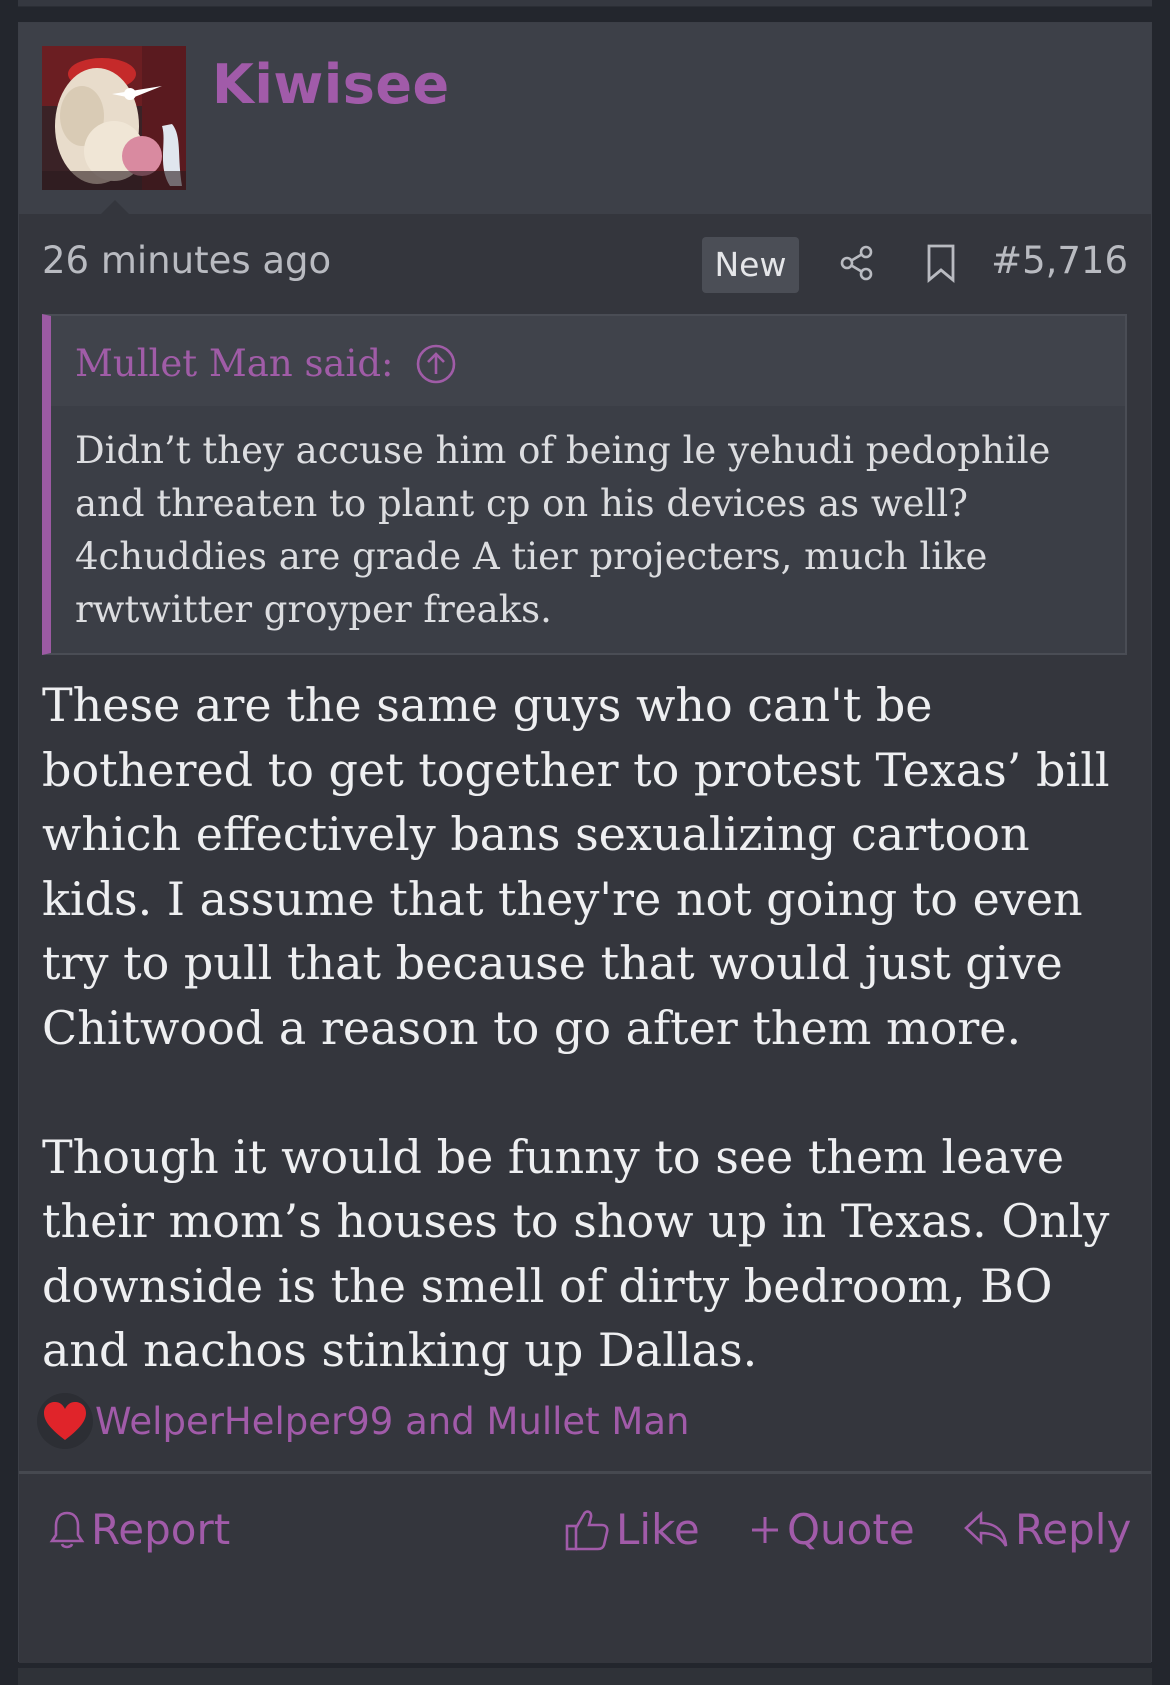  Describe the element at coordinates (392, 1421) in the screenshot. I see `reaction-users: WelperHelper99 and Mullet Man` at that location.